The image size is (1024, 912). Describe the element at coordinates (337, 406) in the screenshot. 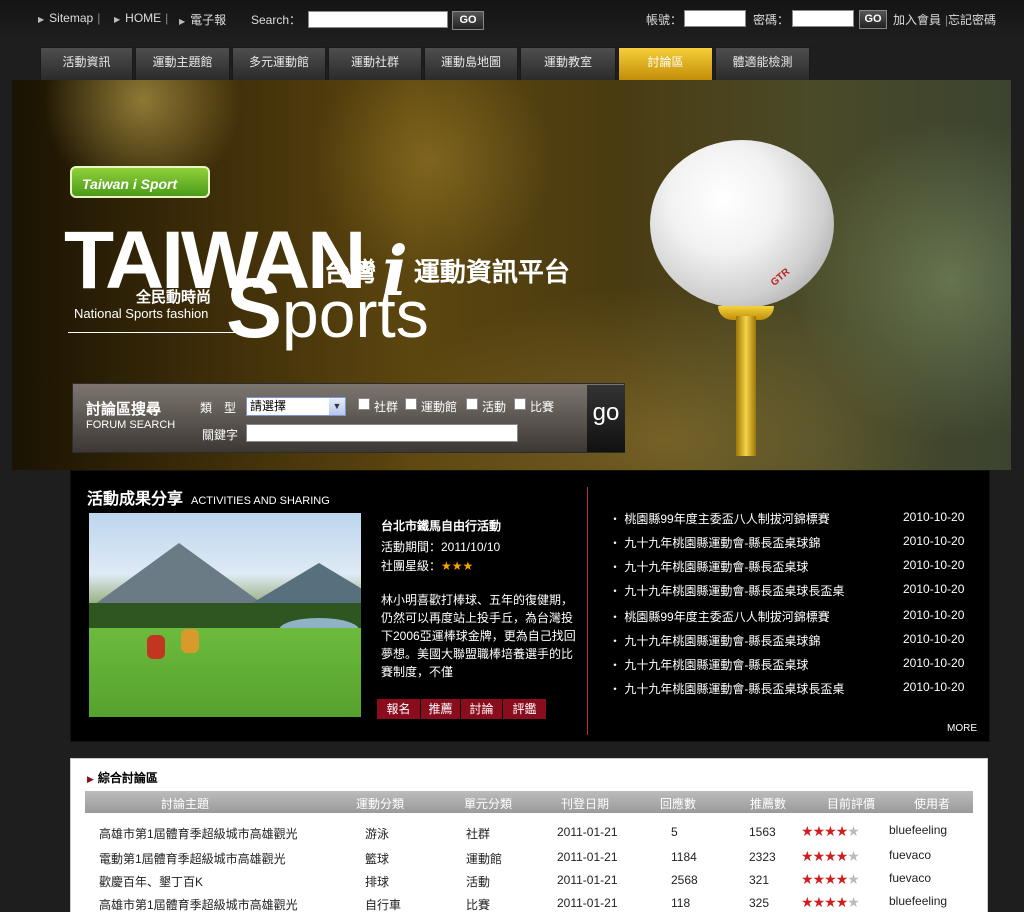

I see `chevron-down-icon: ▼` at that location.